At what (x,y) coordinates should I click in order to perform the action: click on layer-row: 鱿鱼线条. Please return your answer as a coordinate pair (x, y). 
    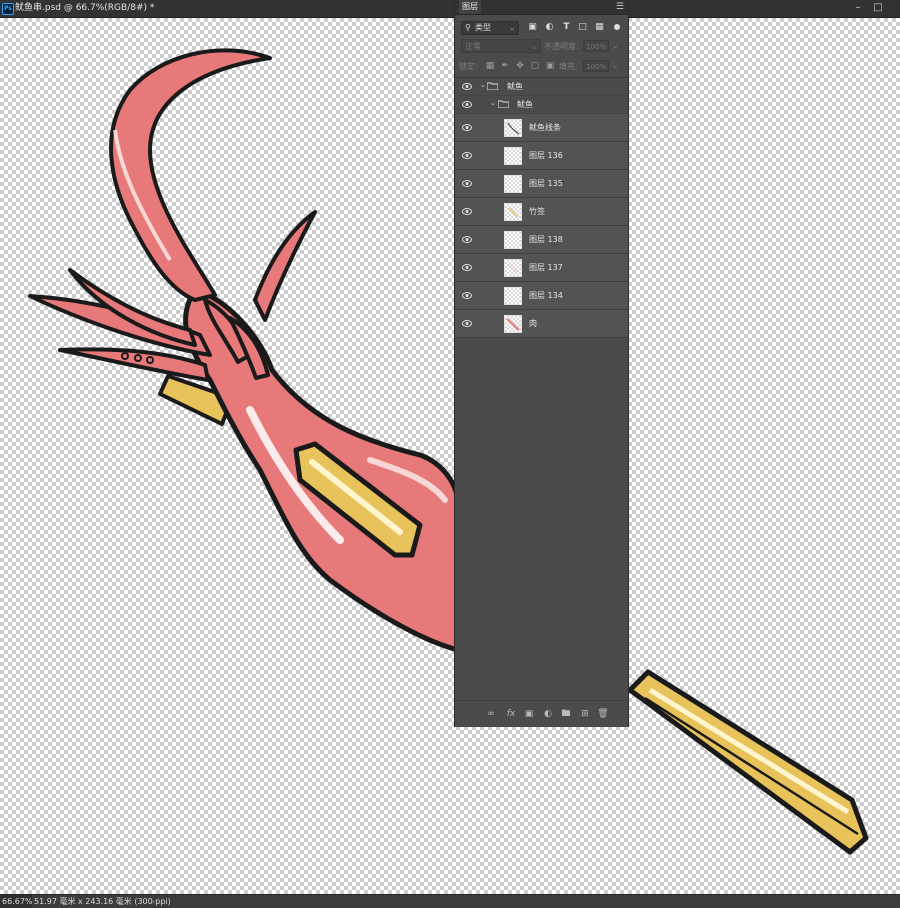
    Looking at the image, I should click on (541, 128).